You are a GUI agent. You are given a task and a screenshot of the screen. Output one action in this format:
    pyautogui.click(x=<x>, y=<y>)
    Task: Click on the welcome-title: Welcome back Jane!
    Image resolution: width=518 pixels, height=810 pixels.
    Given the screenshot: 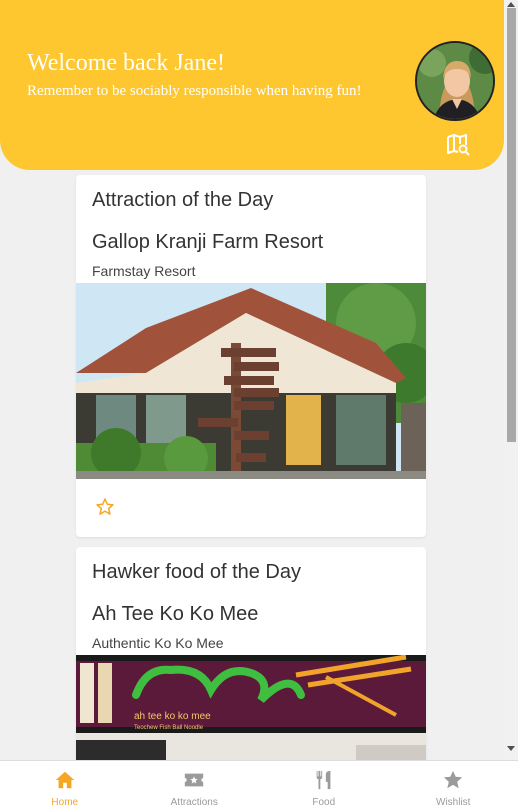 What is the action you would take?
    pyautogui.click(x=126, y=63)
    